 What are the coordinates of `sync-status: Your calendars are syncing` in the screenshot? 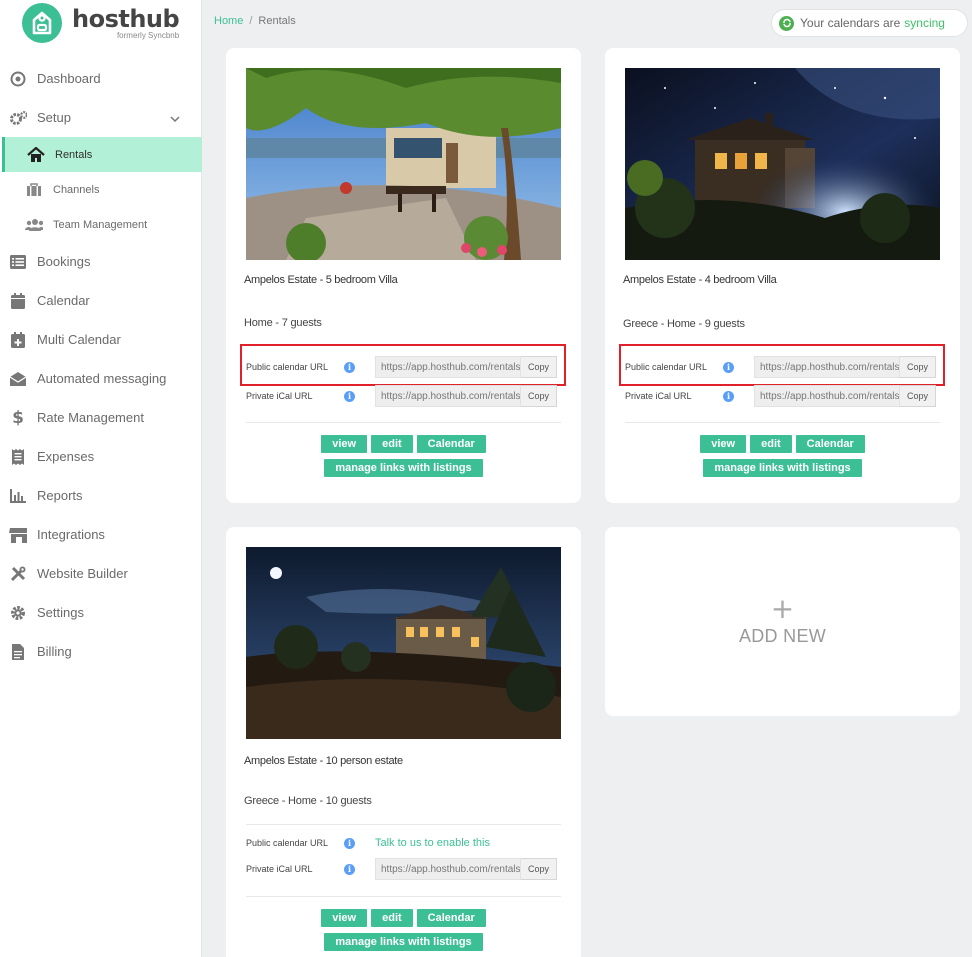 It's located at (869, 23).